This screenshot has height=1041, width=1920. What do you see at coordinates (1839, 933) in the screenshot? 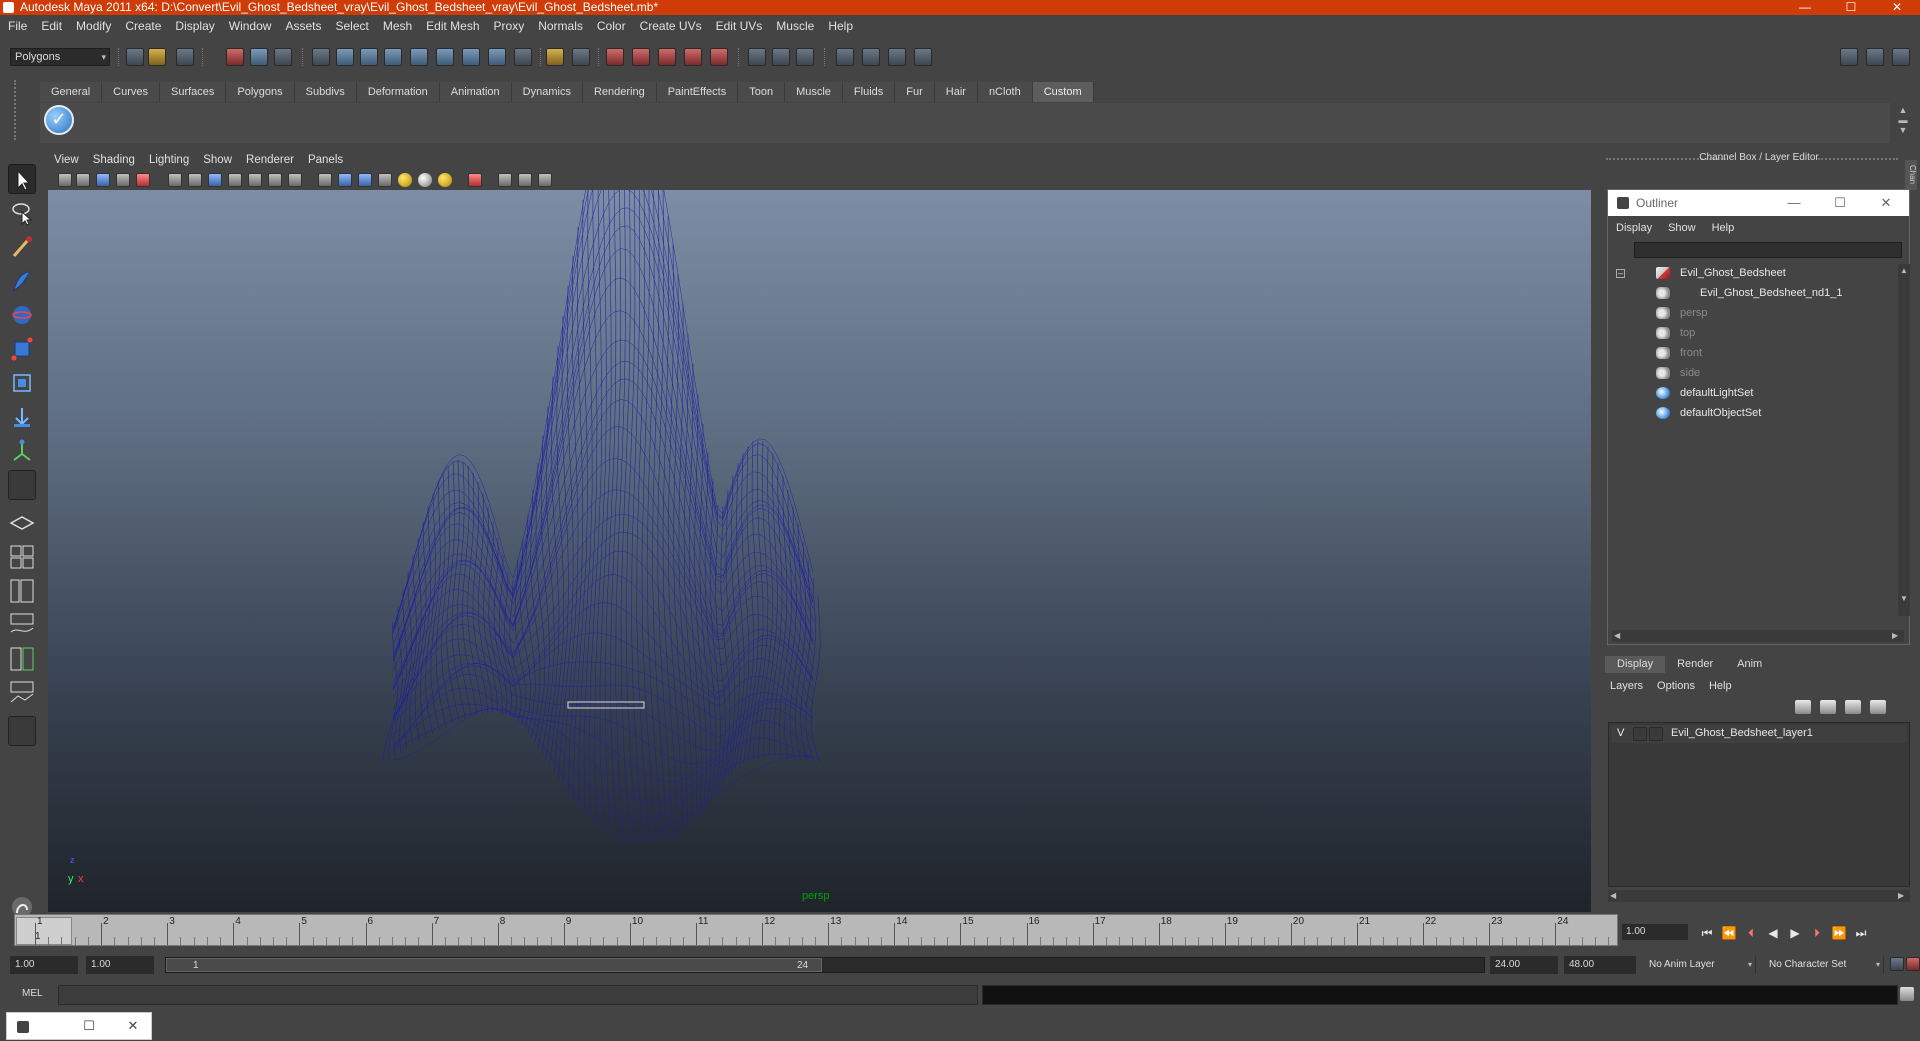
I see `step-forward-key-icon: ⏩` at bounding box center [1839, 933].